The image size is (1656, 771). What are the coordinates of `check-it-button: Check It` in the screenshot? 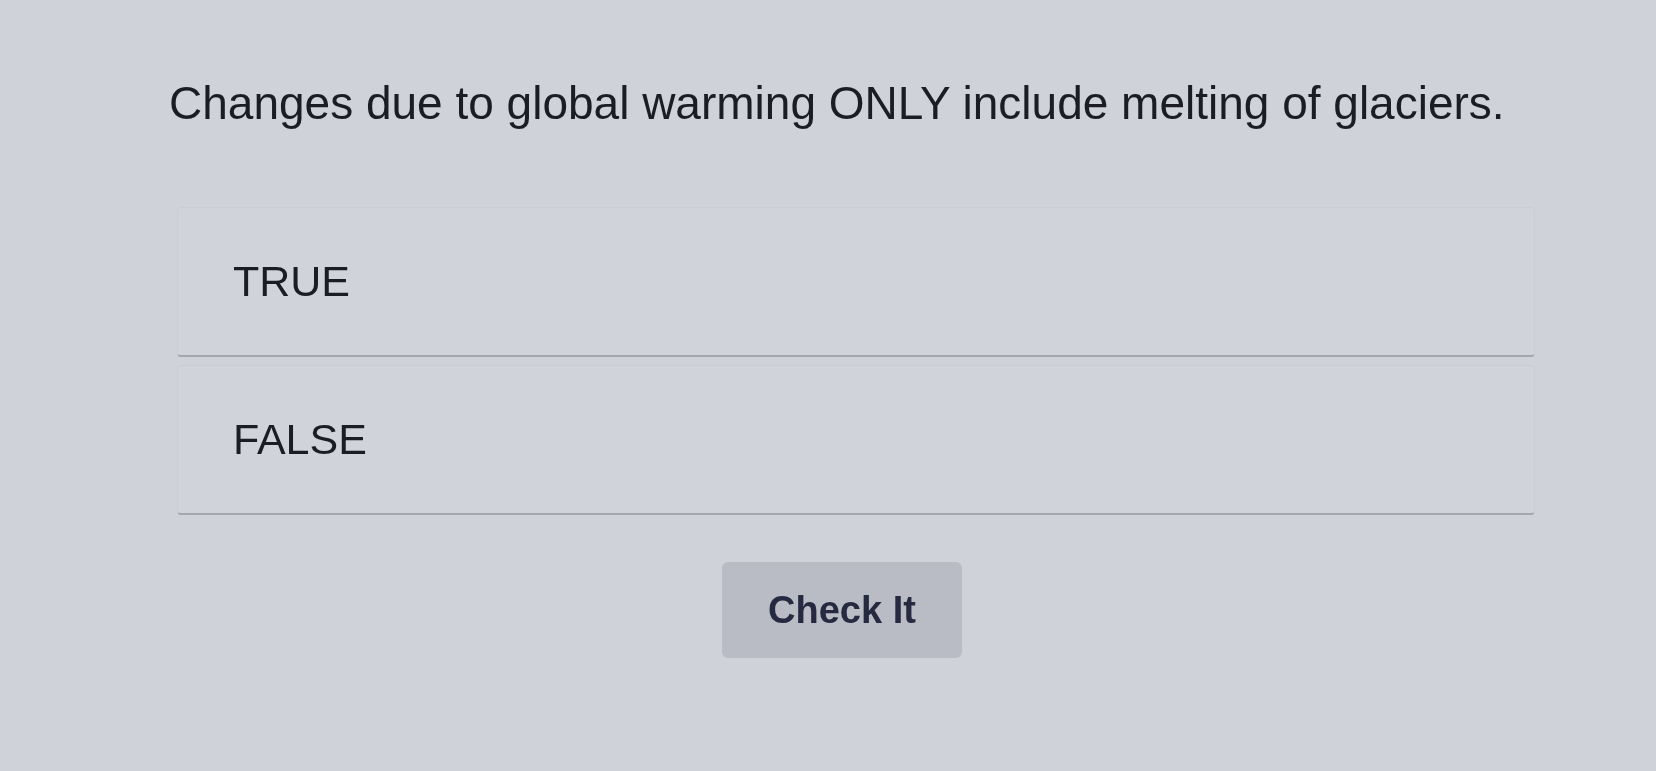 It's located at (842, 610).